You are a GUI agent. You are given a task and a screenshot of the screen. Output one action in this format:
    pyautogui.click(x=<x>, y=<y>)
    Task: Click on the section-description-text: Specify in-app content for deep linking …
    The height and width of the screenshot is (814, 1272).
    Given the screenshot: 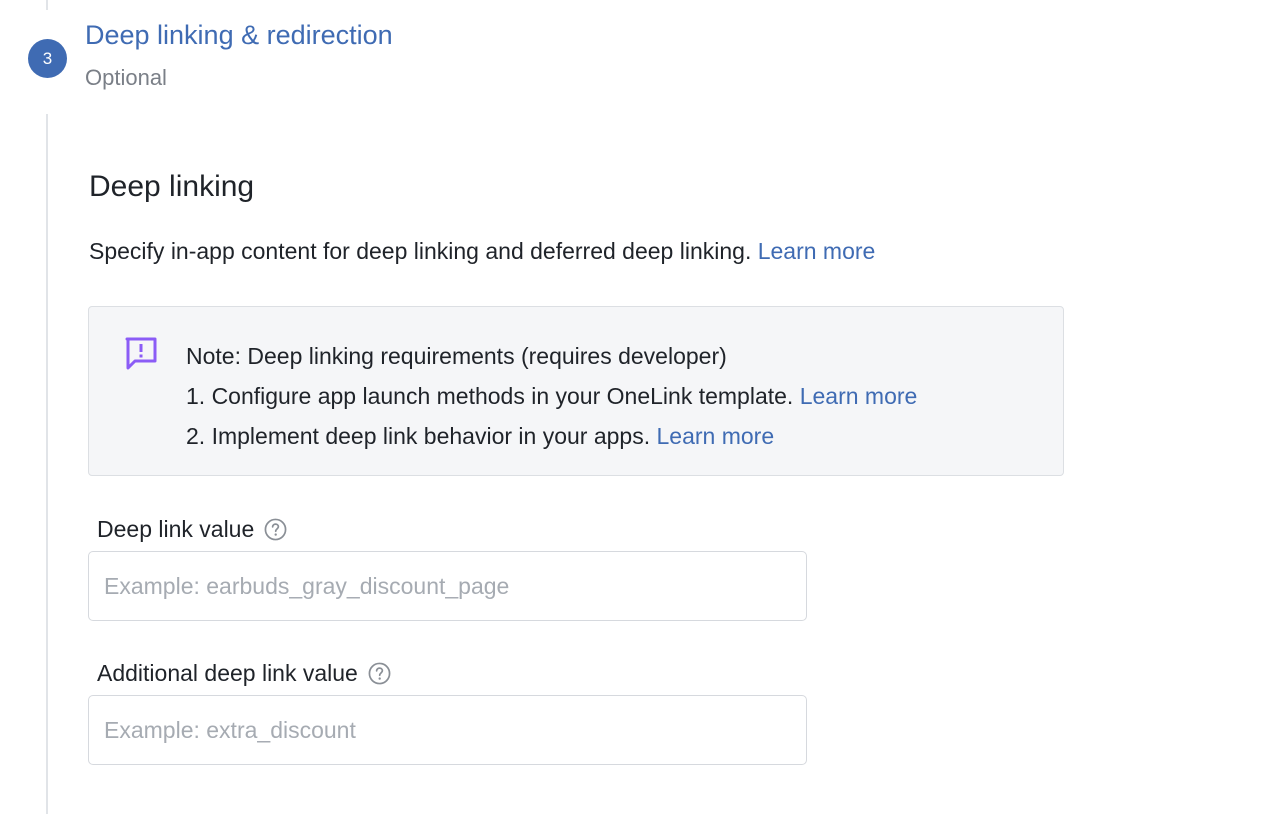 What is the action you would take?
    pyautogui.click(x=420, y=251)
    